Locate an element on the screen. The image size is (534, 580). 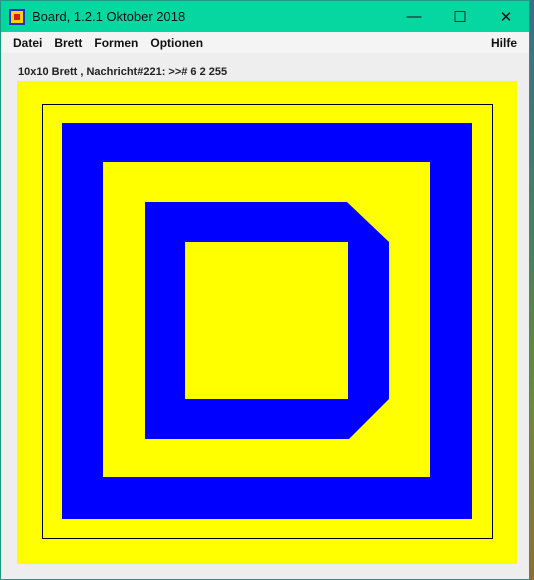
center-yellow is located at coordinates (266, 320).